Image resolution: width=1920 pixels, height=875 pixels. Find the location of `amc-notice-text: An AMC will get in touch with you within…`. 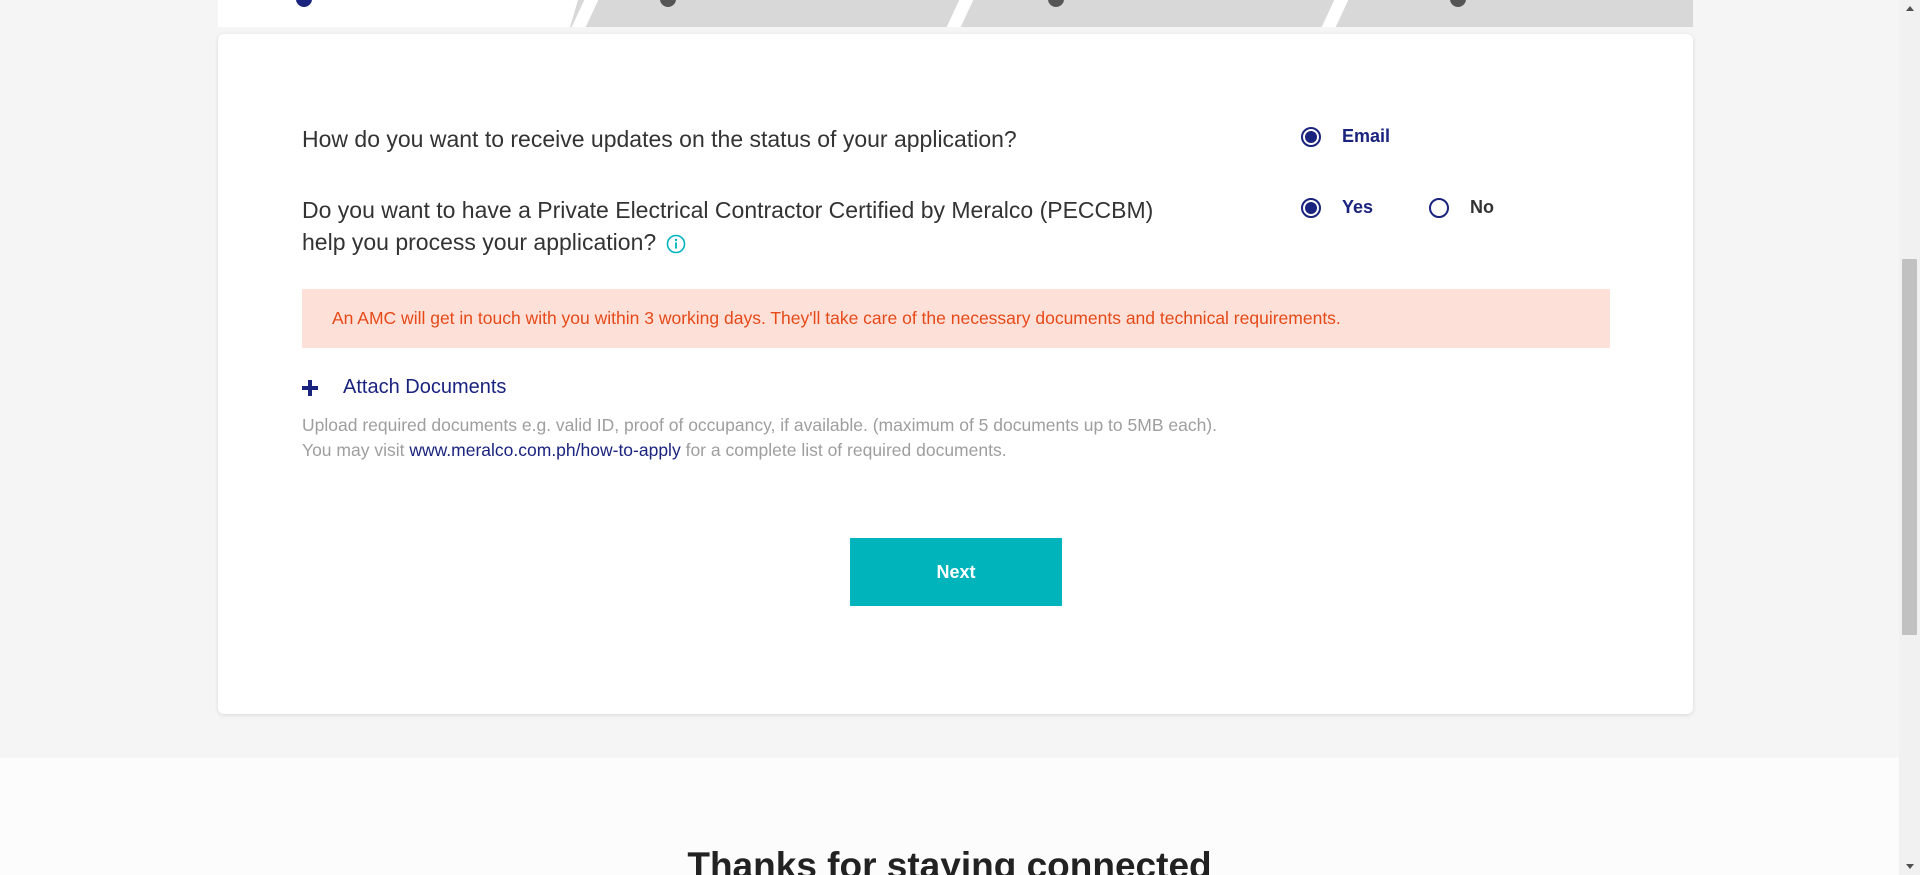

amc-notice-text: An AMC will get in touch with you within… is located at coordinates (836, 318).